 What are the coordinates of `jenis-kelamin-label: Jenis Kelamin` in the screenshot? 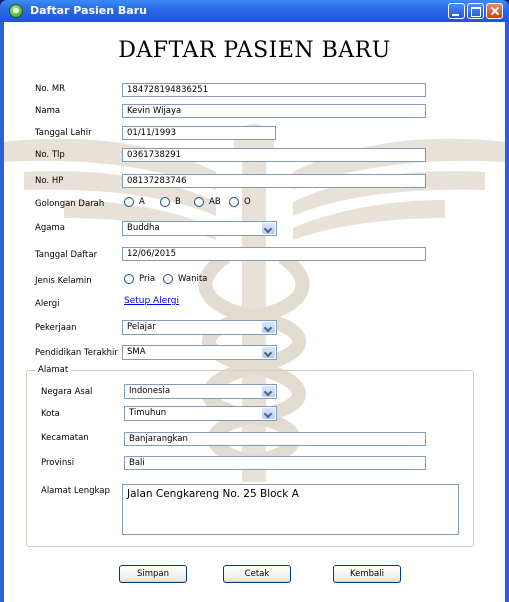 It's located at (63, 281).